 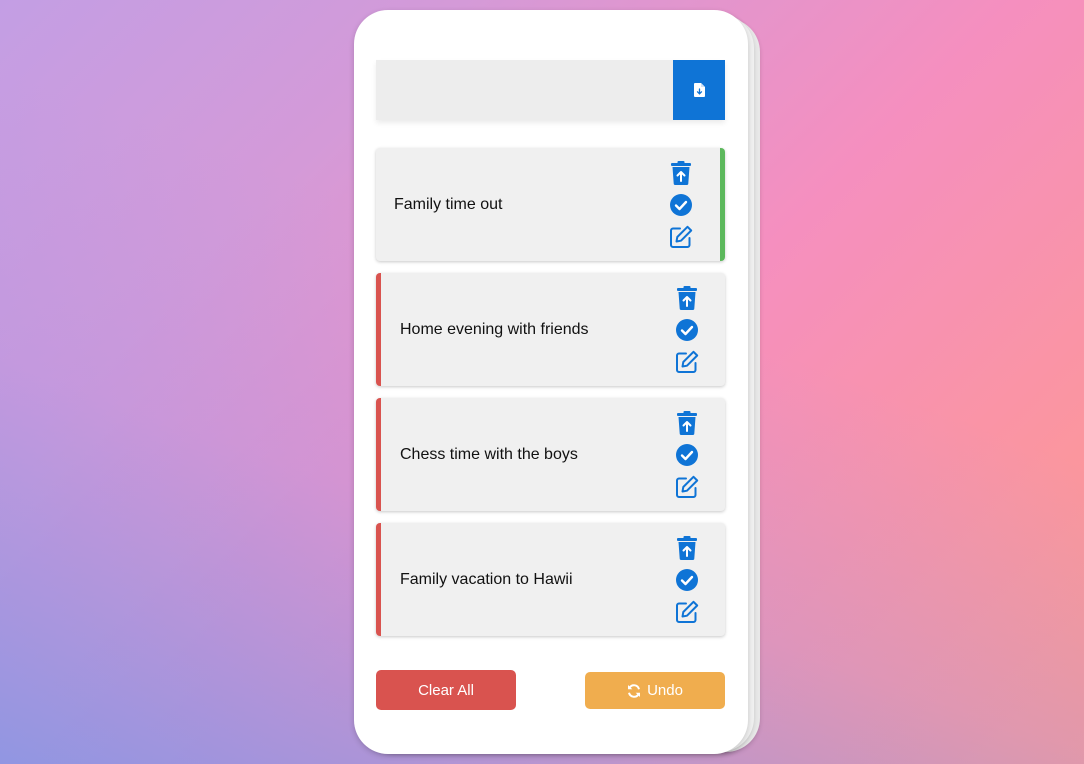 I want to click on undo-button: Undo, so click(x=655, y=690).